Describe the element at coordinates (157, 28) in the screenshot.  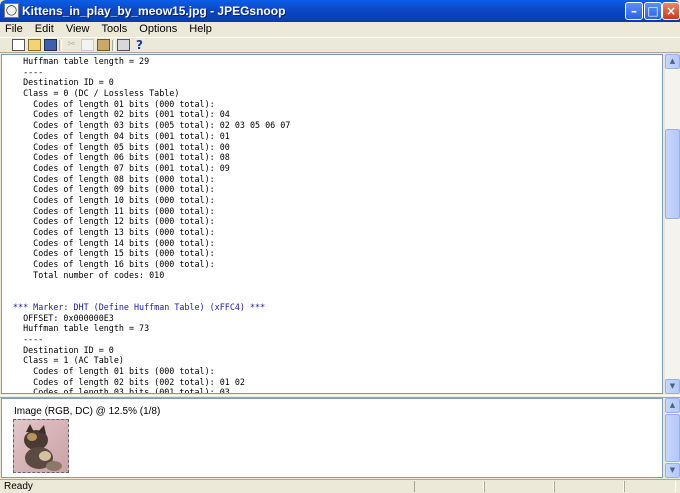
I see `menu-options: Options` at that location.